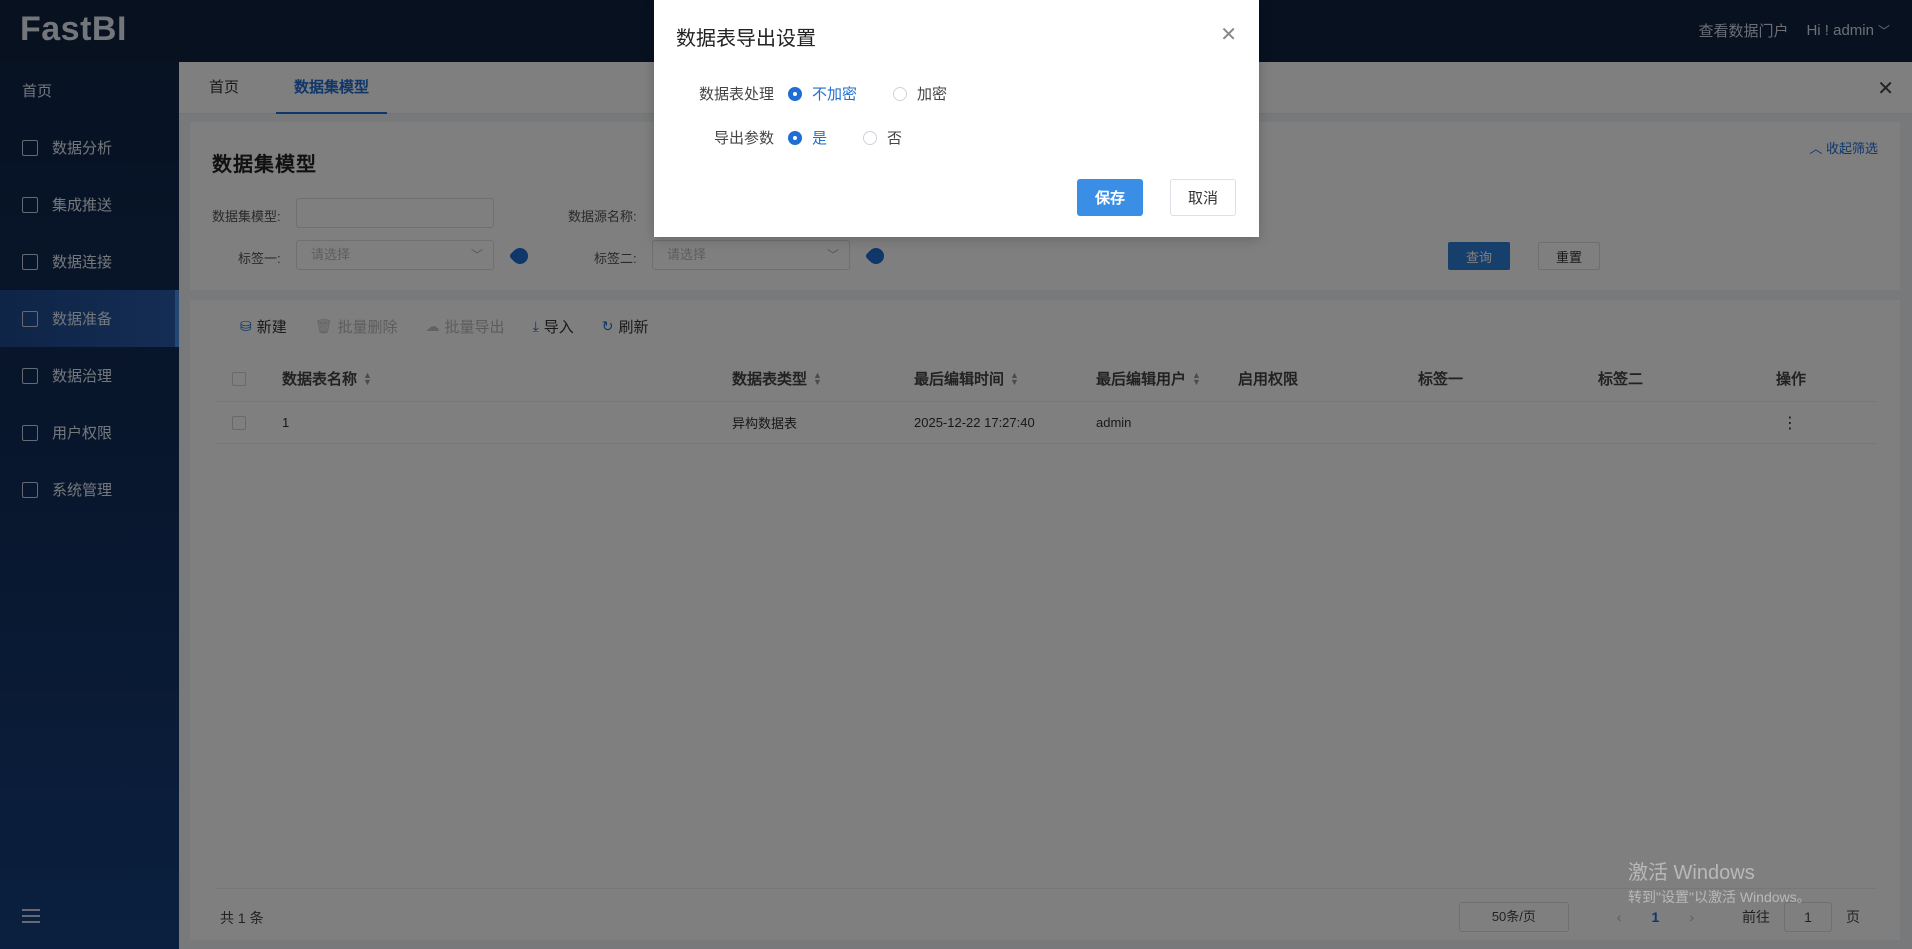 The width and height of the screenshot is (1912, 949). I want to click on dialog-title: 数据表导出设置, so click(746, 39).